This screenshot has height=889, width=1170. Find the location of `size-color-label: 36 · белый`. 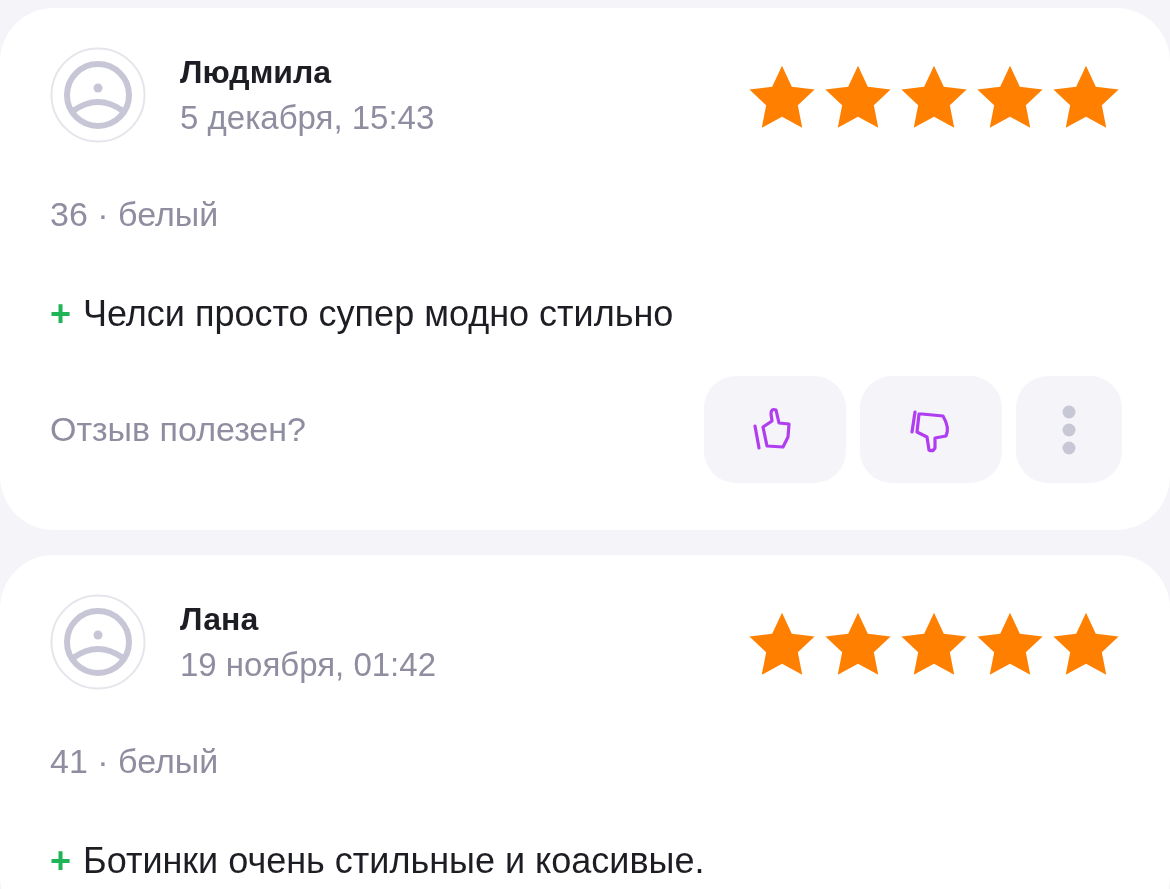

size-color-label: 36 · белый is located at coordinates (135, 214).